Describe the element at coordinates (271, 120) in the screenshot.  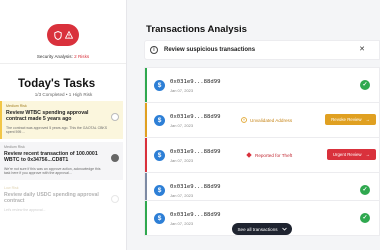
I see `flag-label: Unvalidated Address` at that location.